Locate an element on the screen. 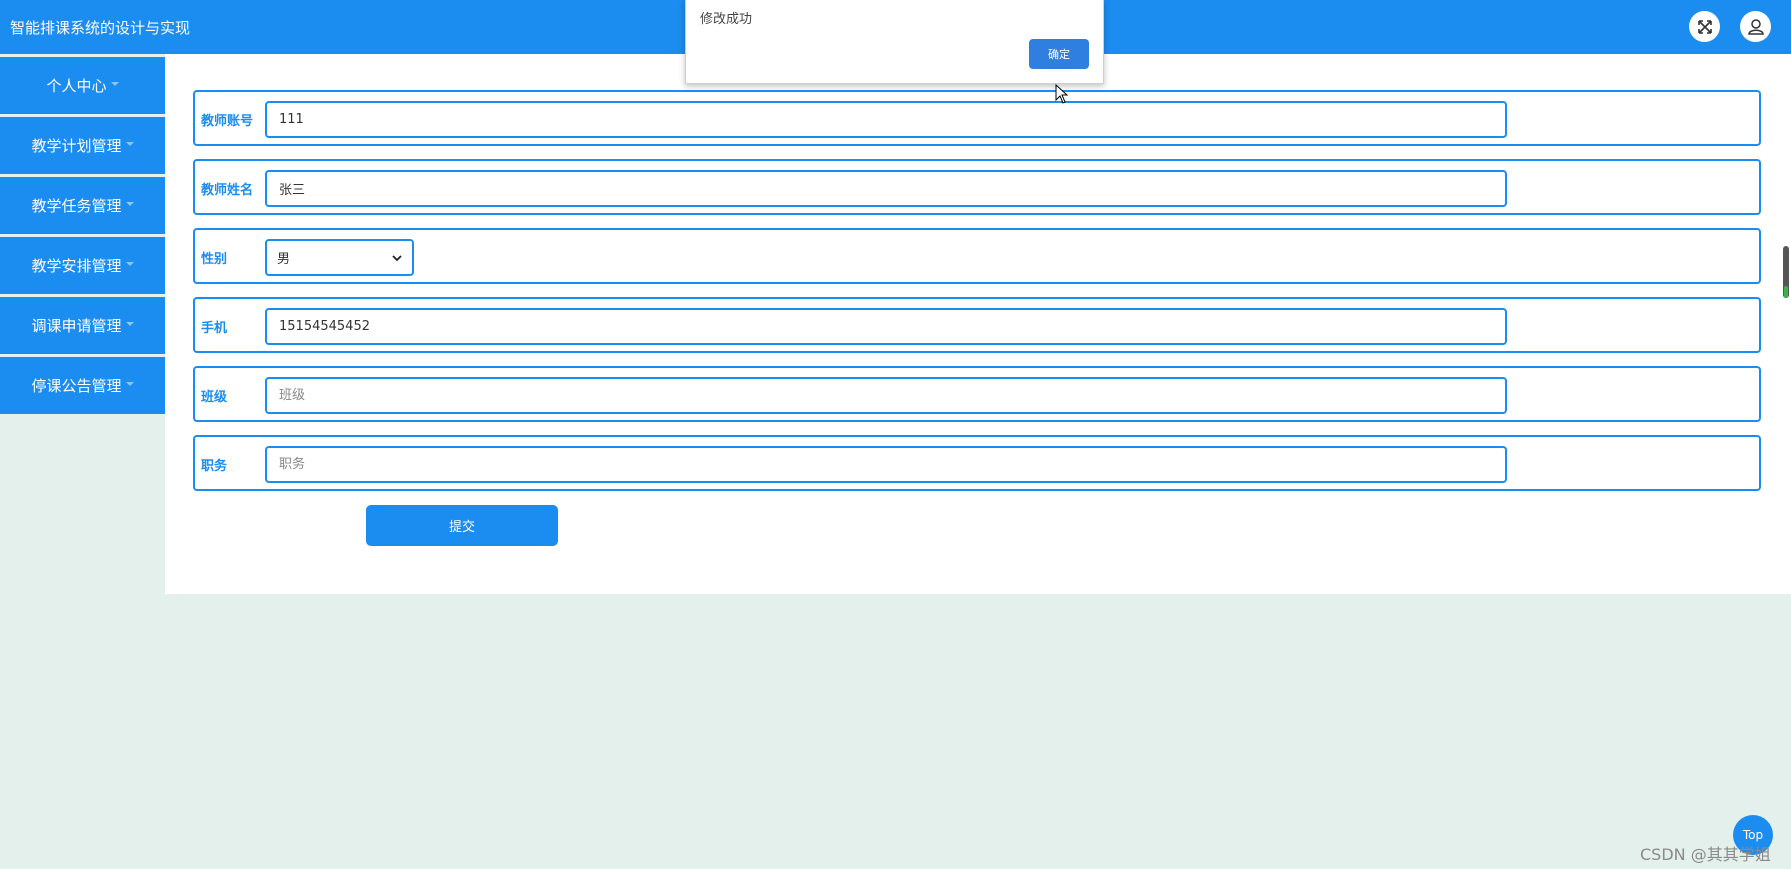 The height and width of the screenshot is (869, 1791). submit-button: 提交 is located at coordinates (462, 525).